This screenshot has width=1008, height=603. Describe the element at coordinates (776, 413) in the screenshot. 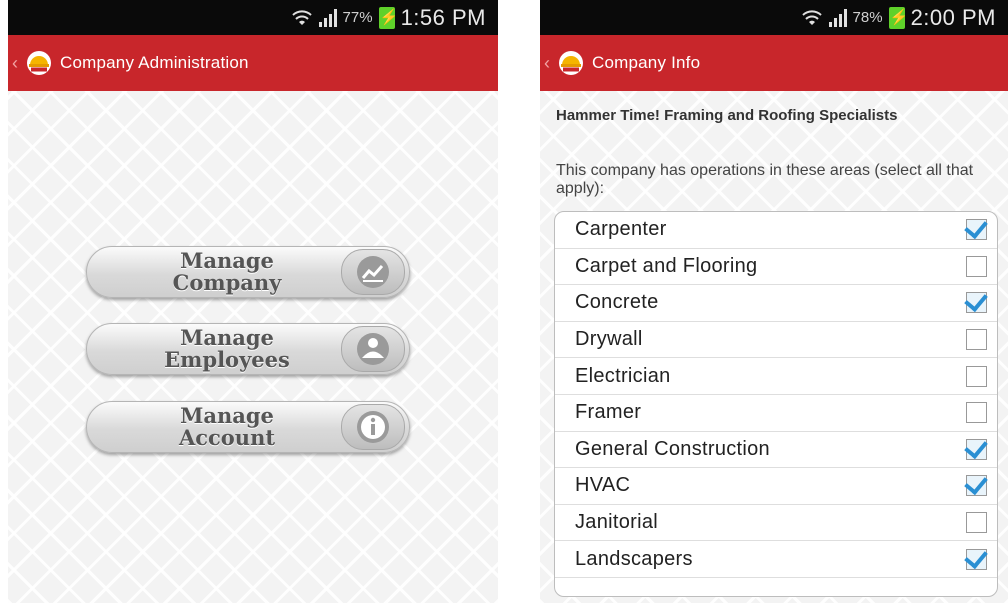

I see `list-item: Framer` at that location.